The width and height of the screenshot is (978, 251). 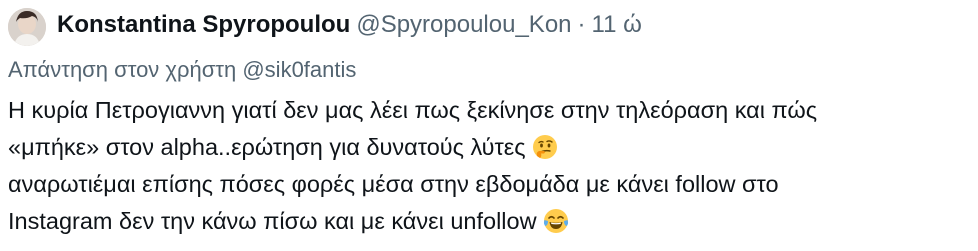 What do you see at coordinates (617, 24) in the screenshot?
I see `tweet-timestamp: 11 ώ` at bounding box center [617, 24].